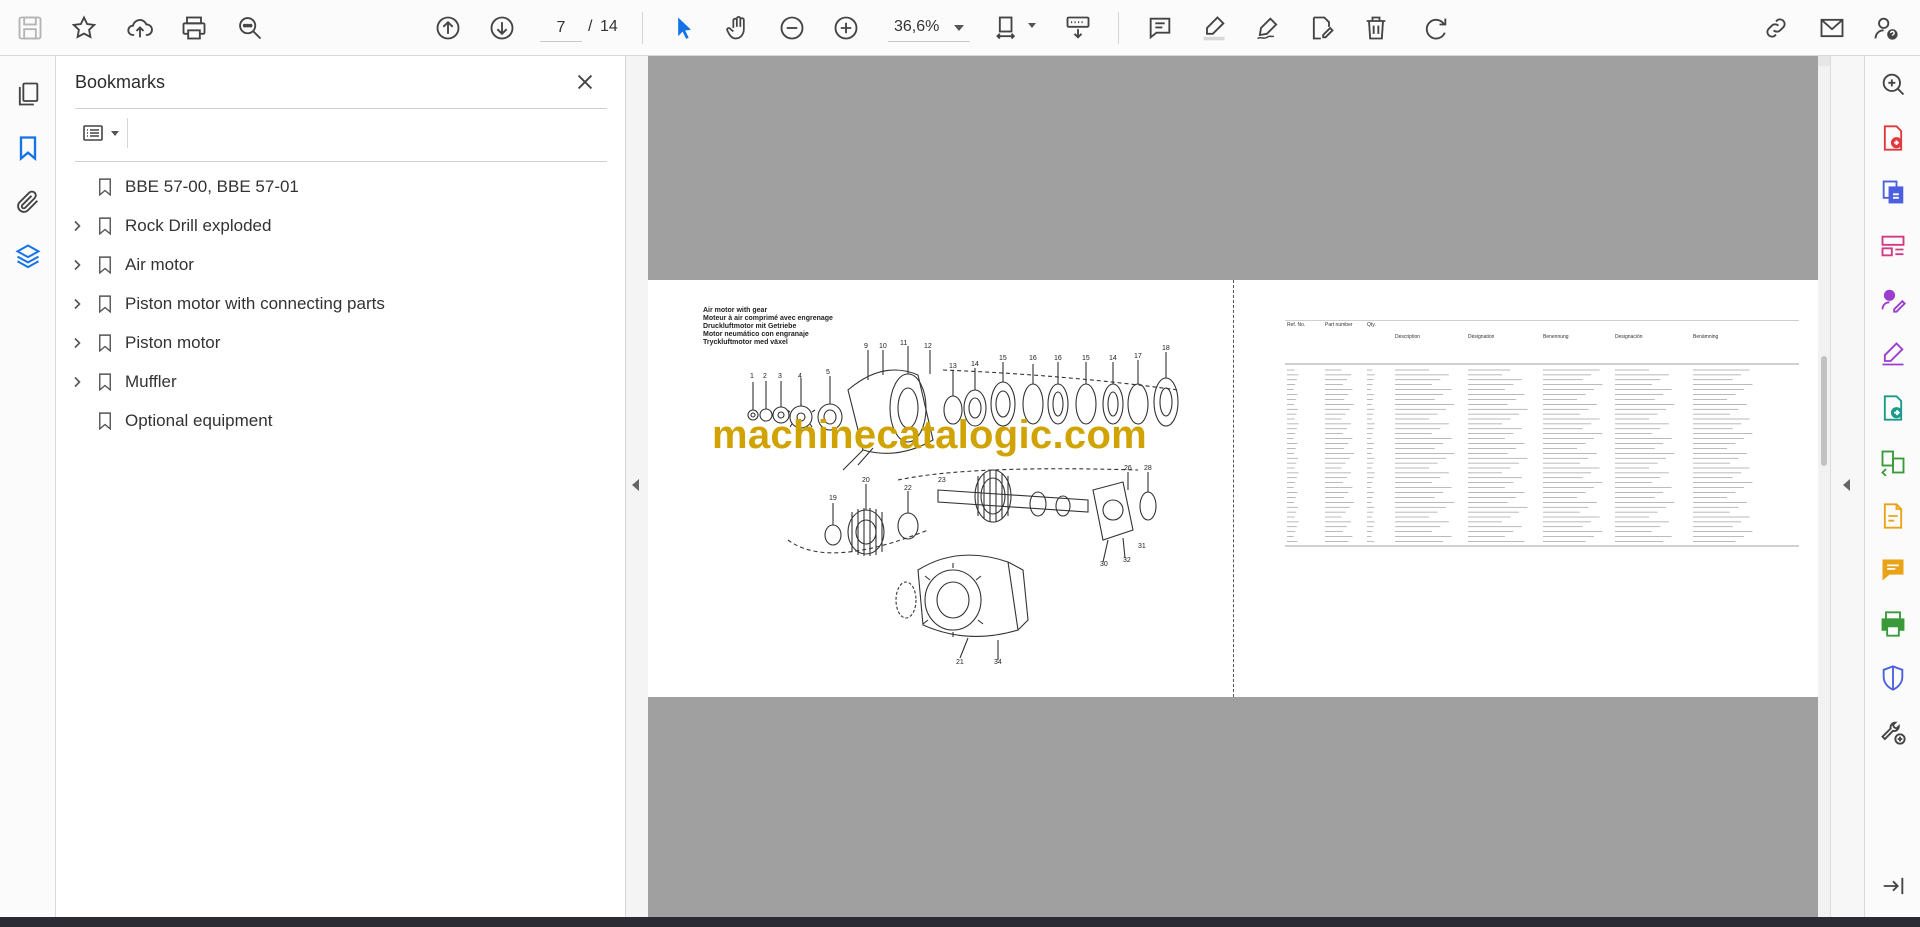 The height and width of the screenshot is (927, 1920). I want to click on previous-page-icon, so click(448, 28).